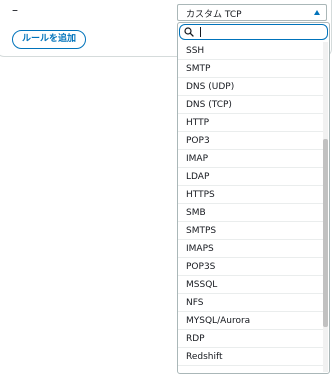 This screenshot has height=386, width=334. Describe the element at coordinates (251, 123) in the screenshot. I see `option-http: HTTP` at that location.